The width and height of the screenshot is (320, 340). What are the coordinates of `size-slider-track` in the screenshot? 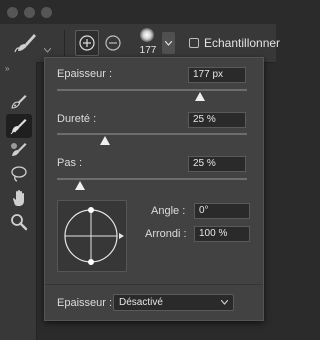 It's located at (152, 90).